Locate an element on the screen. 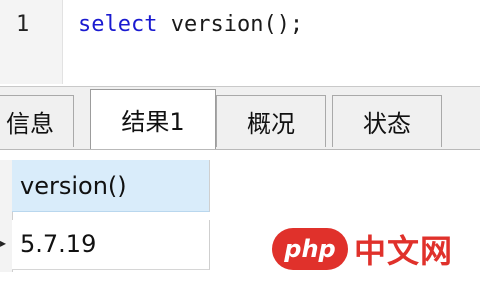 This screenshot has width=480, height=300. tab-overview-label: 概况 is located at coordinates (271, 124).